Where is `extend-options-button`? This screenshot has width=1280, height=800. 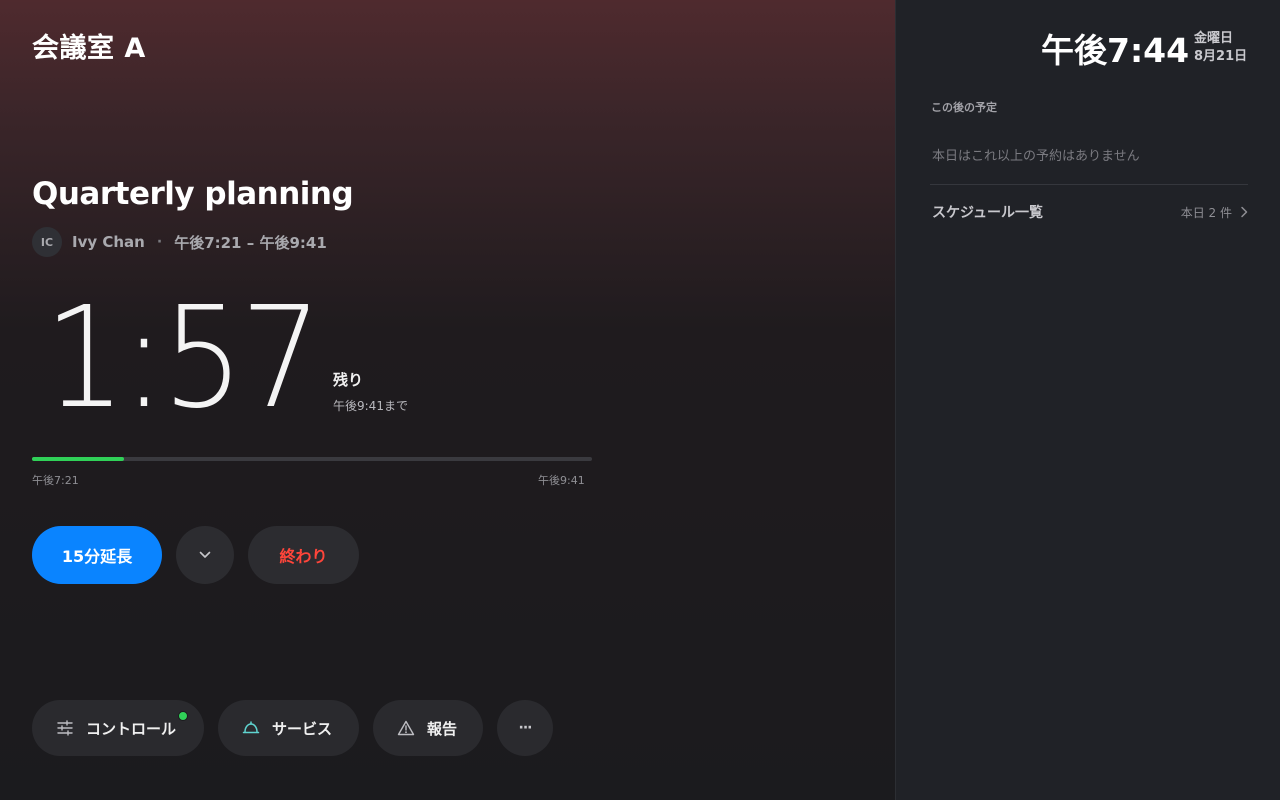 extend-options-button is located at coordinates (205, 555).